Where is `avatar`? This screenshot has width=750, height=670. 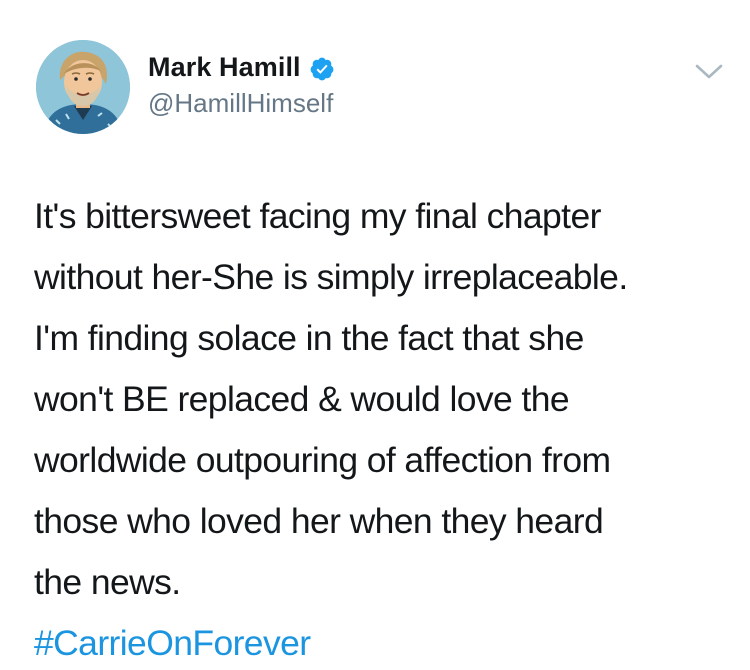 avatar is located at coordinates (83, 87).